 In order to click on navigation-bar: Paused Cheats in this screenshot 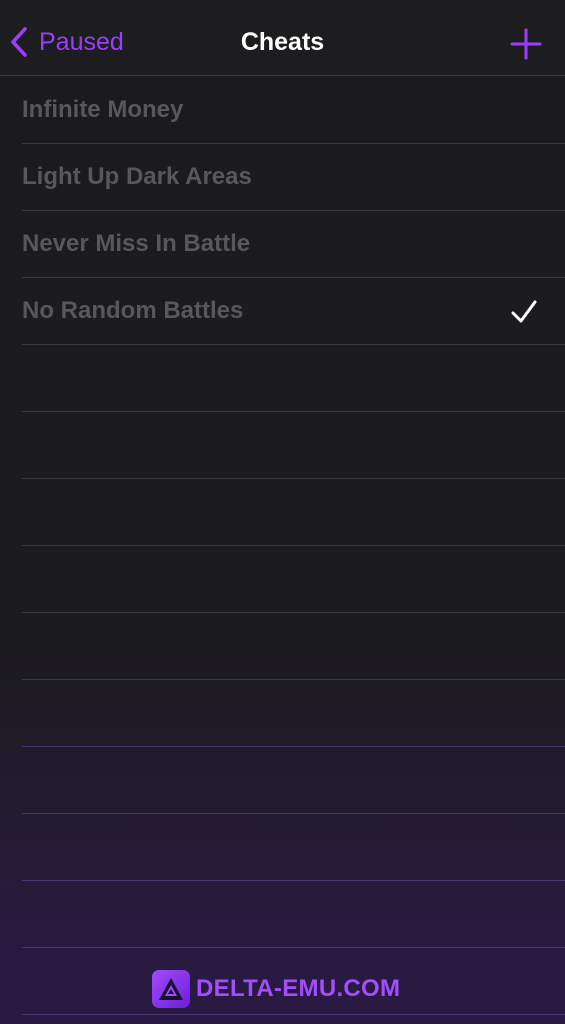, I will do `click(282, 38)`.